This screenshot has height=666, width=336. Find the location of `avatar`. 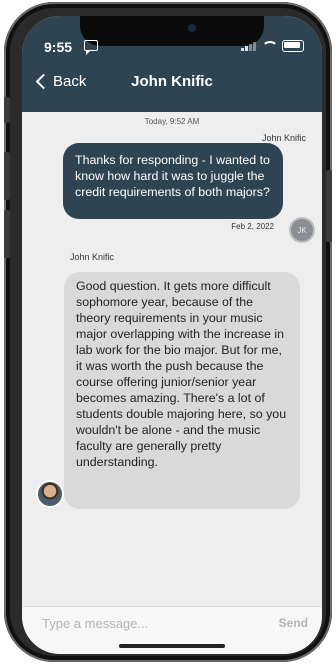

avatar is located at coordinates (50, 494).